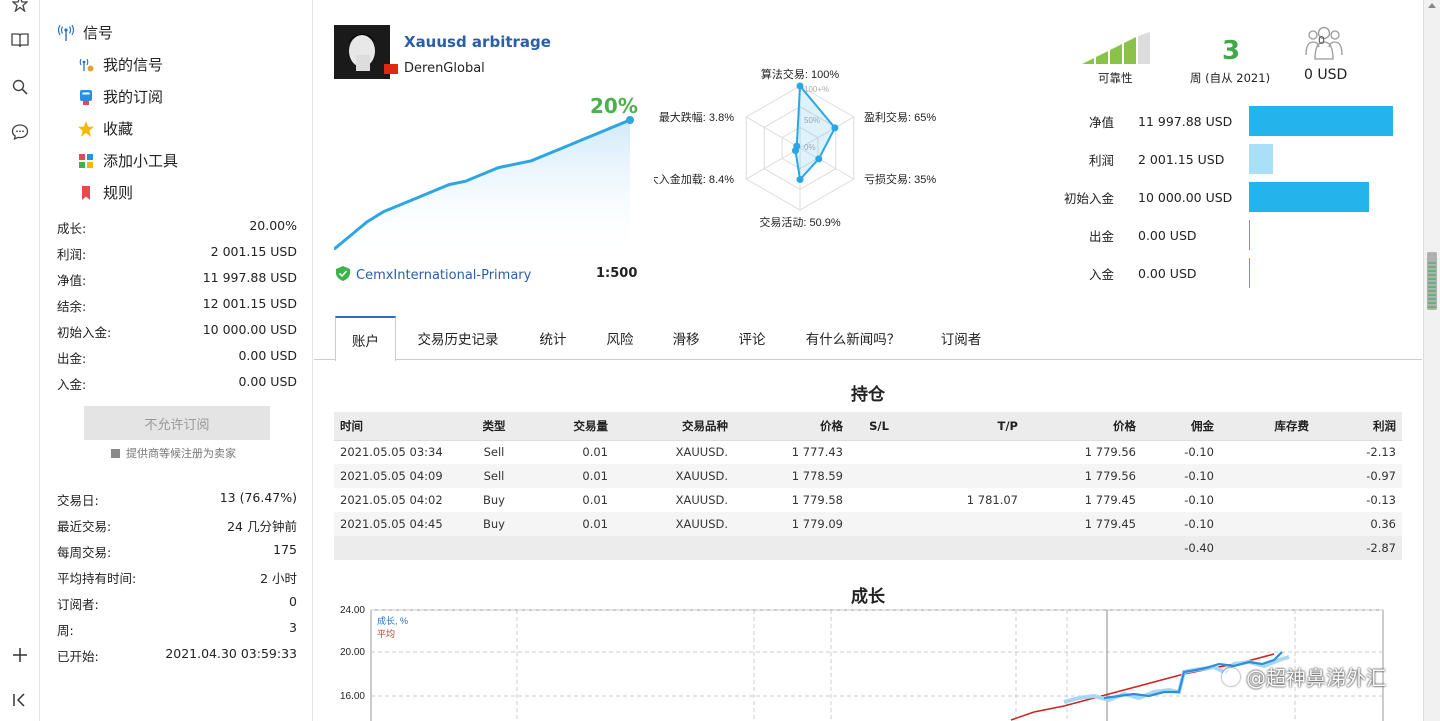 The width and height of the screenshot is (1440, 721). Describe the element at coordinates (1185, 121) in the screenshot. I see `balance-value: 11 997.88 USD` at that location.